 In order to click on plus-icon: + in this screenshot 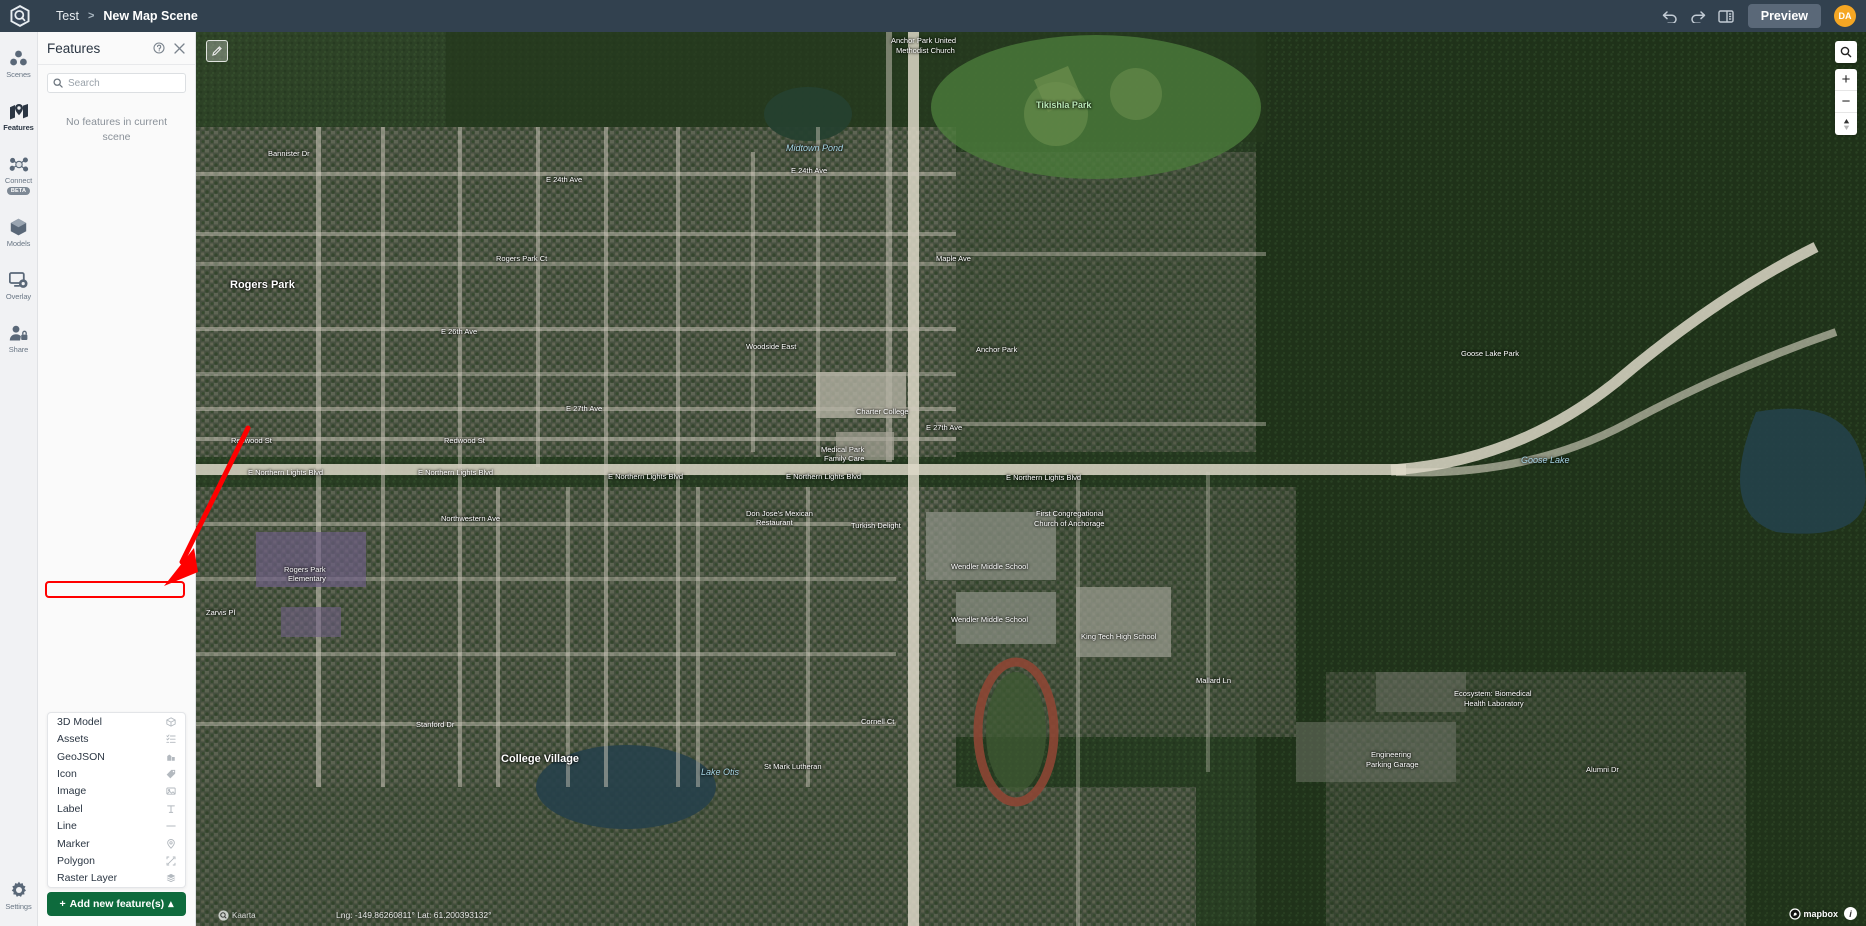, I will do `click(62, 904)`.